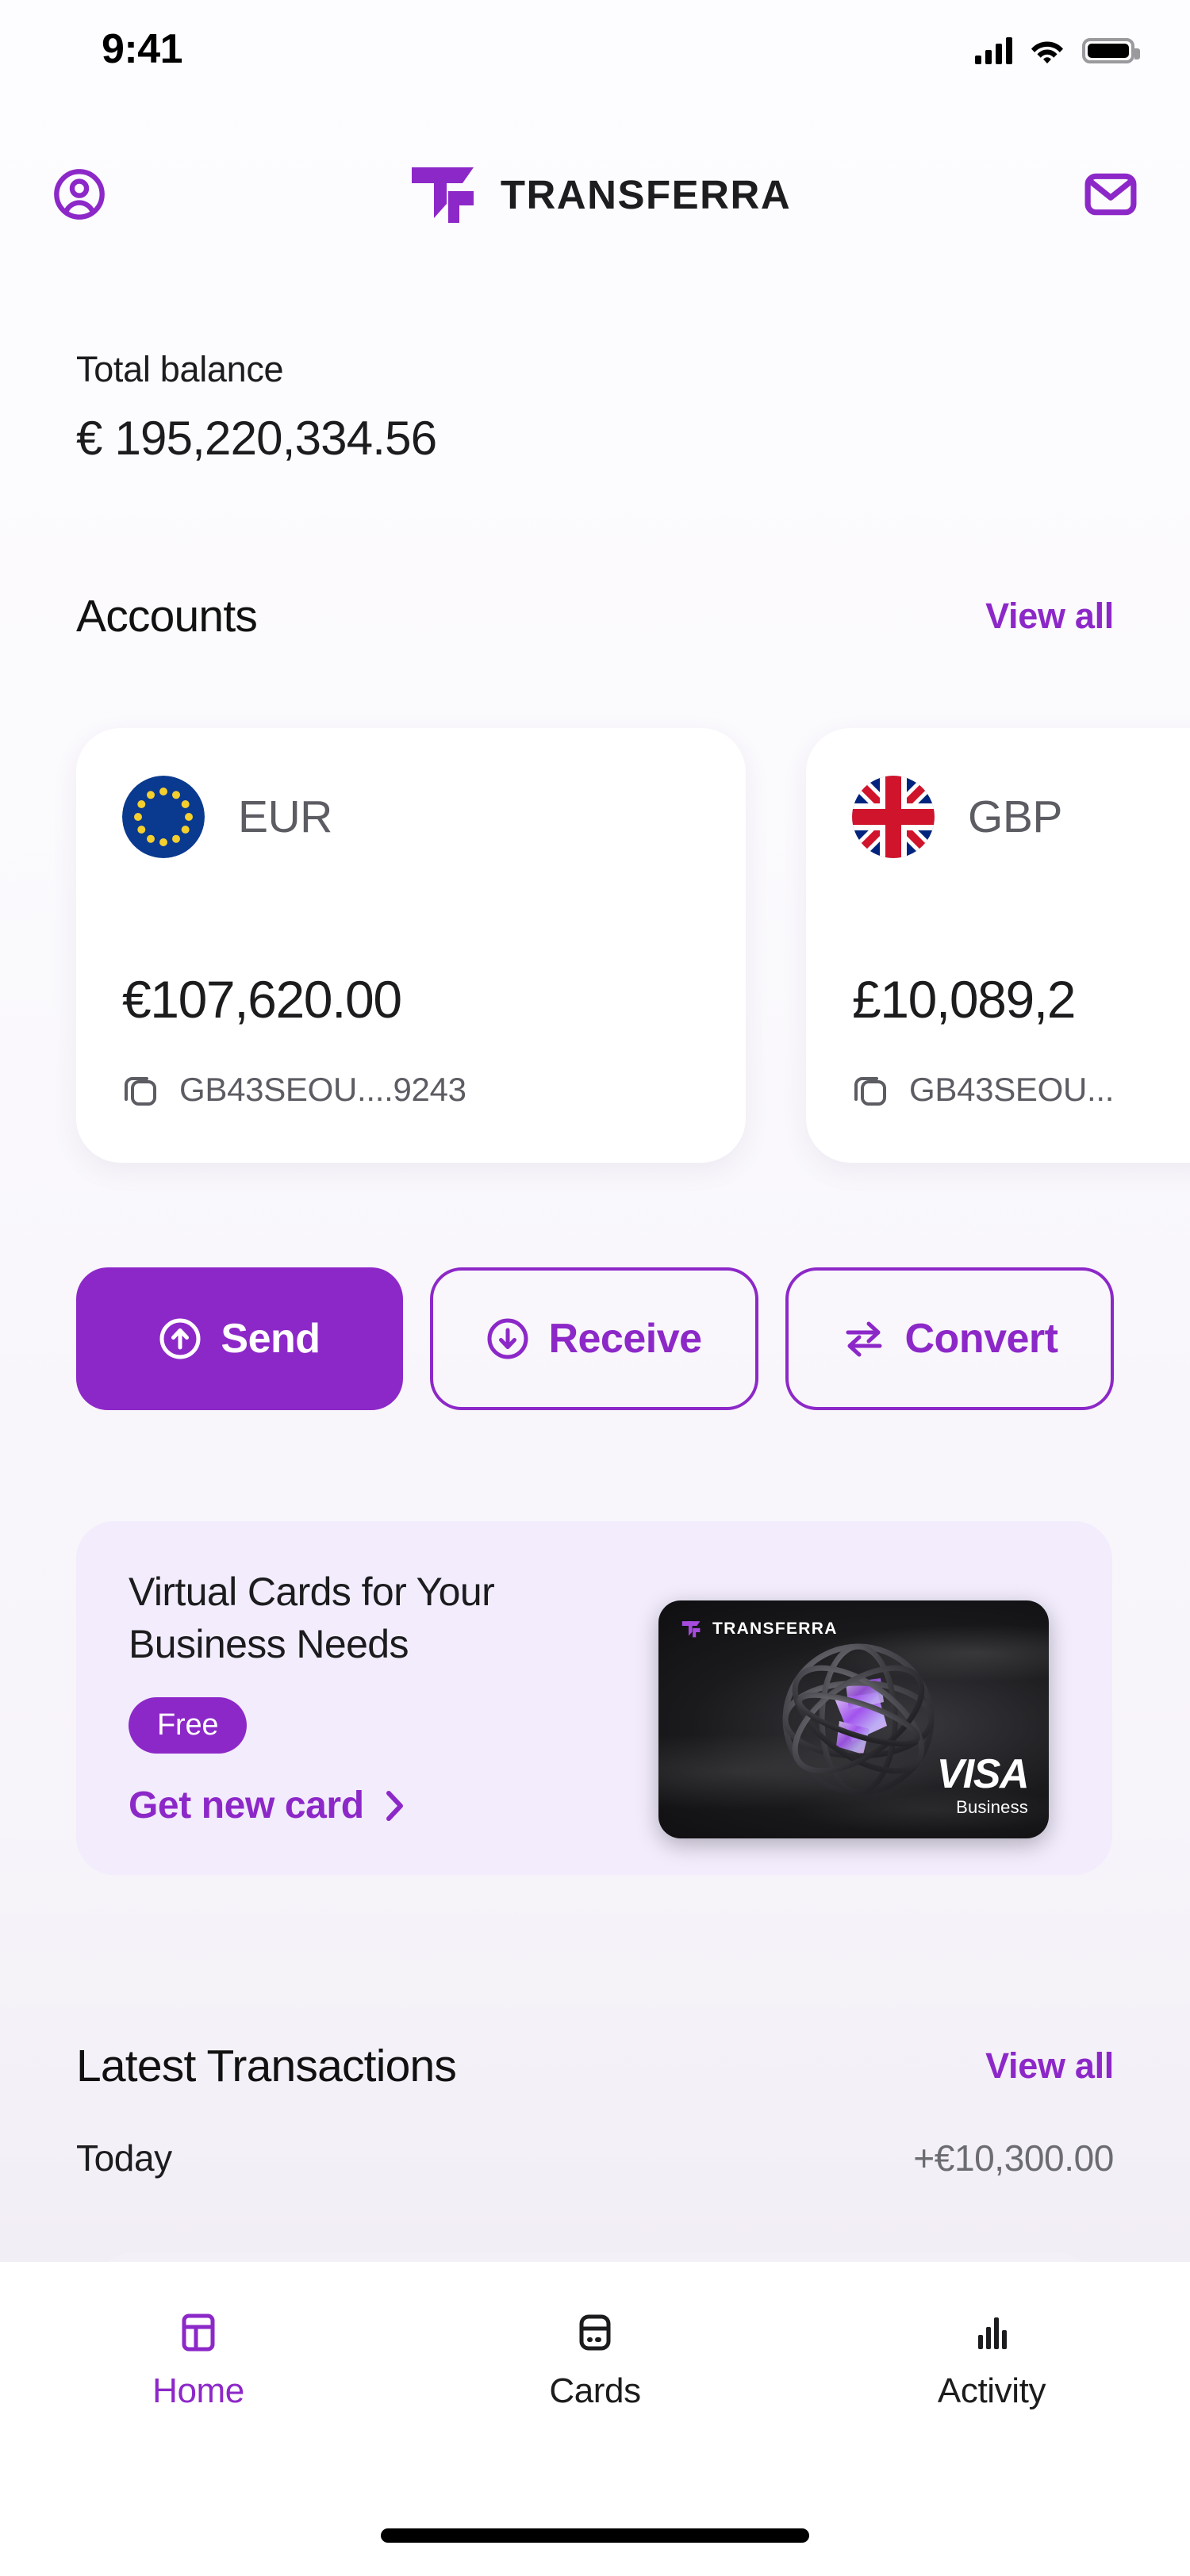 The width and height of the screenshot is (1190, 2576). I want to click on dashboard-icon, so click(198, 2333).